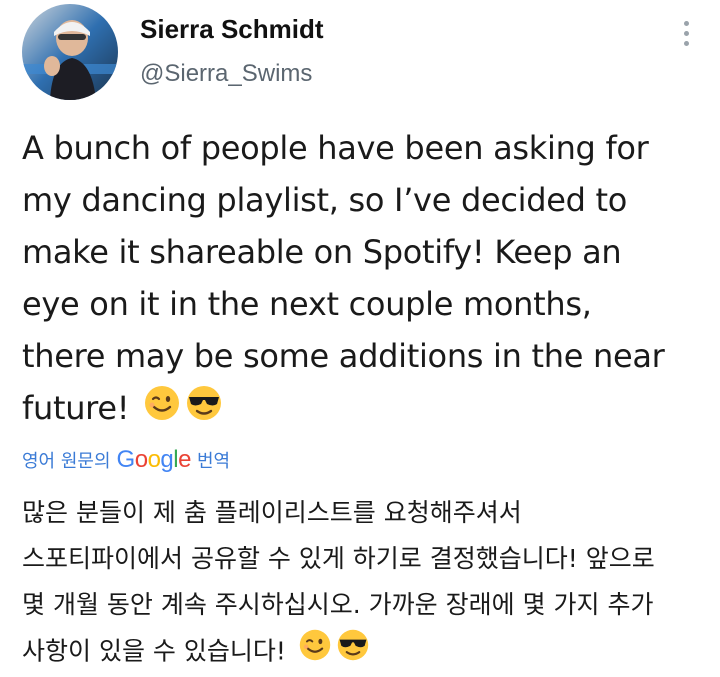 The image size is (720, 677). What do you see at coordinates (325, 200) in the screenshot?
I see `tweet-line: my dancing playlist, so I’ve decided to` at bounding box center [325, 200].